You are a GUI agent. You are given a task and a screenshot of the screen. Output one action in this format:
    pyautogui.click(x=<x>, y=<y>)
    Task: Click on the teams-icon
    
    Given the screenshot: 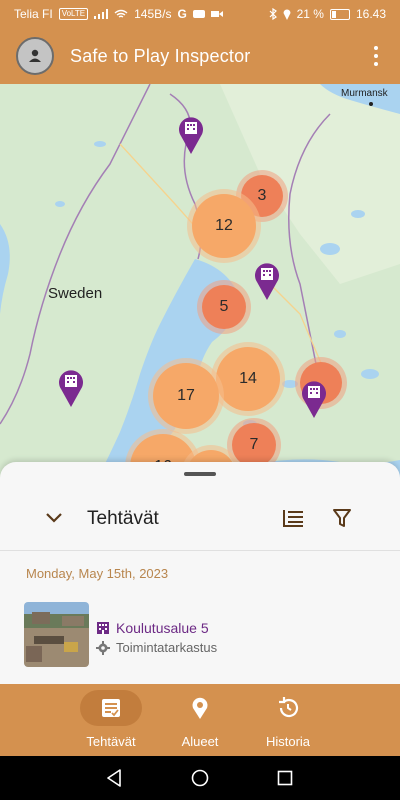 What is the action you would take?
    pyautogui.click(x=198, y=14)
    